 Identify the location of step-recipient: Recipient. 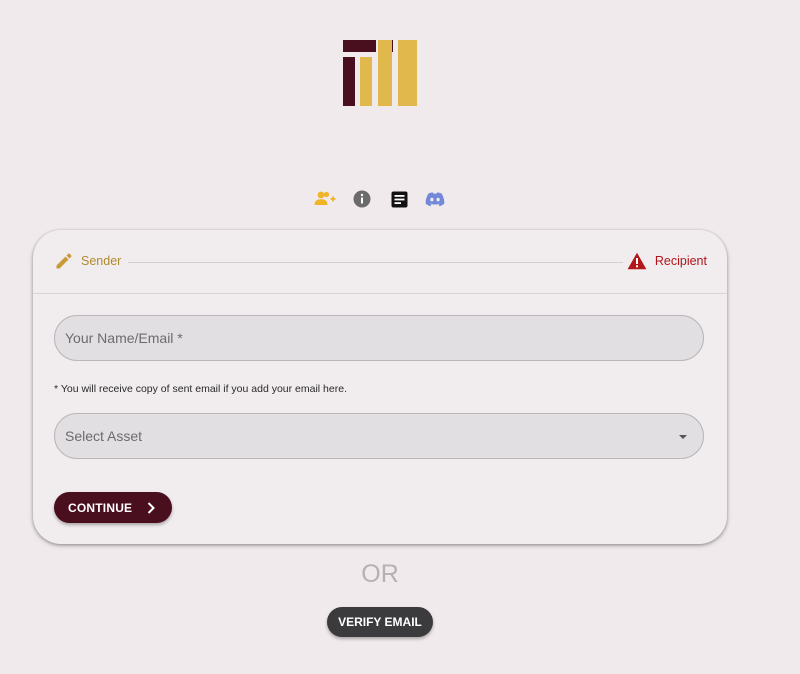
(667, 261).